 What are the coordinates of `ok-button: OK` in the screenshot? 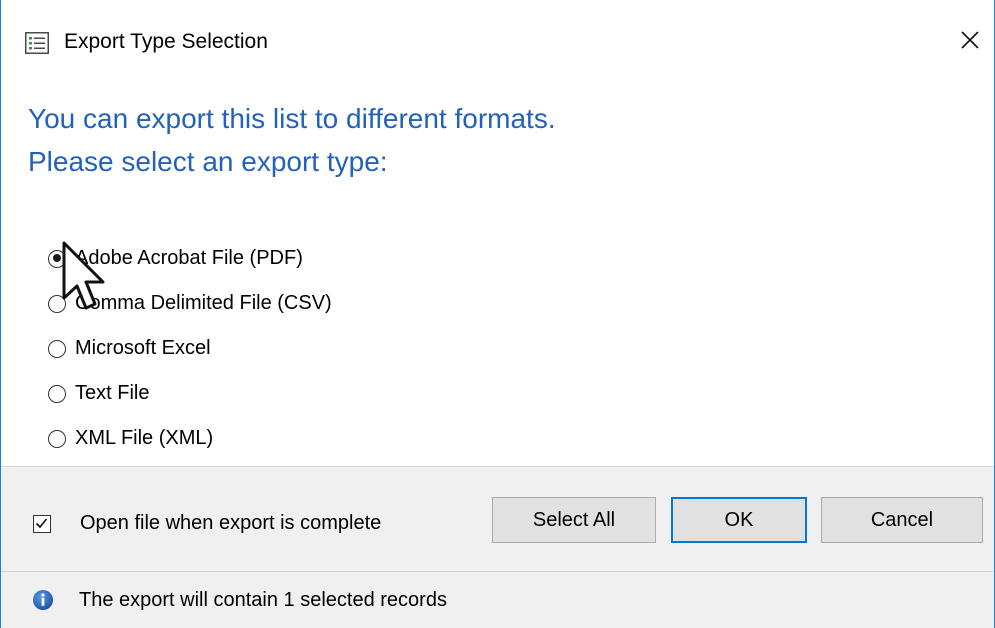 It's located at (739, 520).